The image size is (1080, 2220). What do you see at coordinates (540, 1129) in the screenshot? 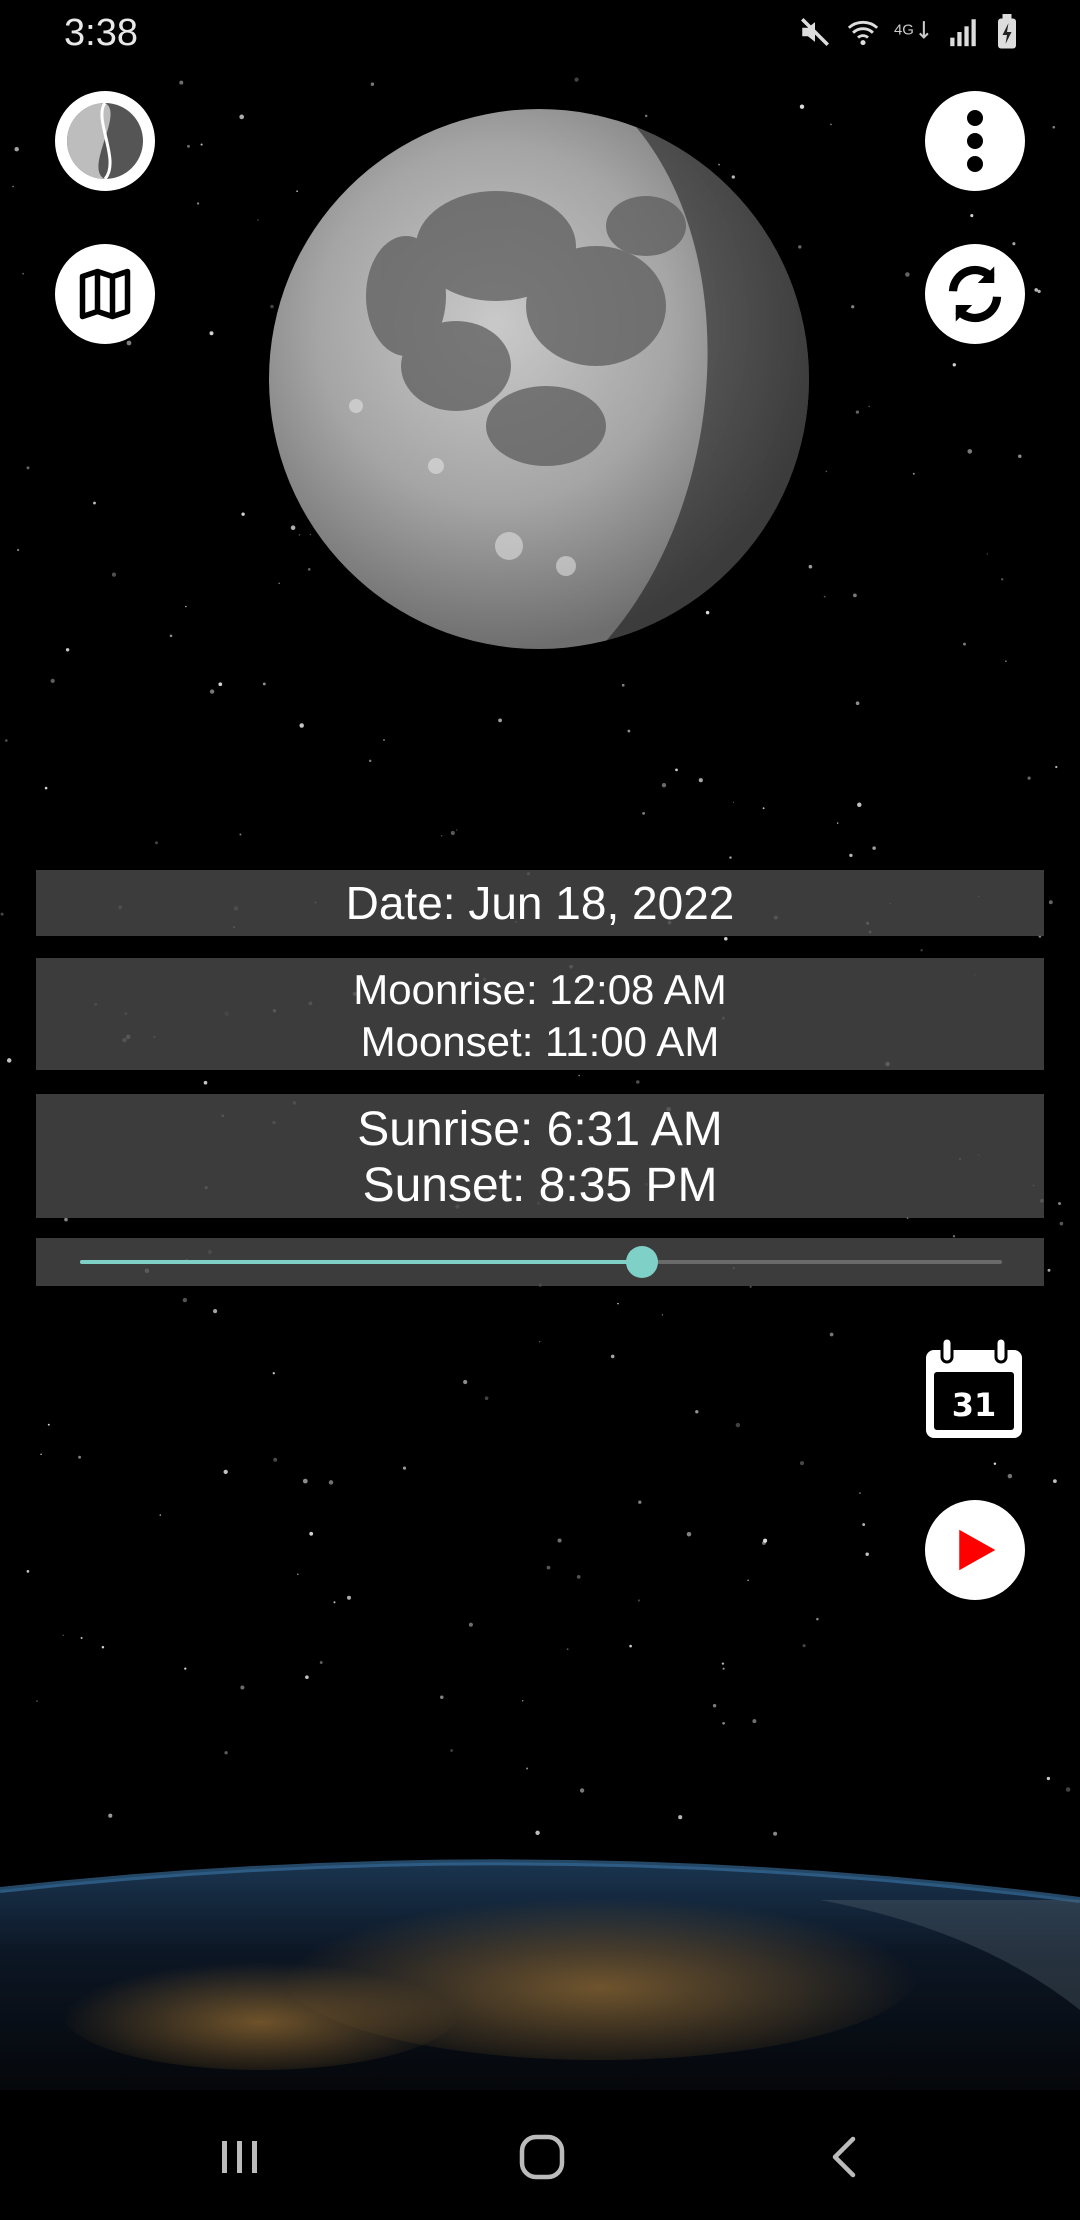
I see `sunrise-text: Sunrise: 6:31 AM` at bounding box center [540, 1129].